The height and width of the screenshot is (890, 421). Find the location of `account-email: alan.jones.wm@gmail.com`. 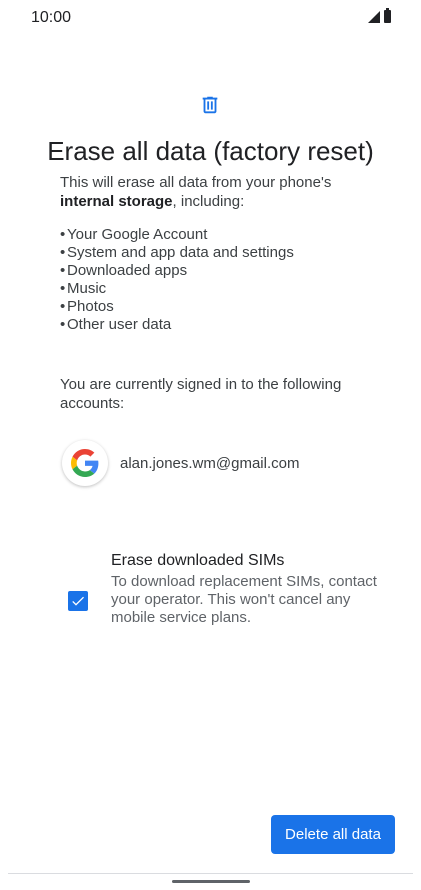

account-email: alan.jones.wm@gmail.com is located at coordinates (210, 463).